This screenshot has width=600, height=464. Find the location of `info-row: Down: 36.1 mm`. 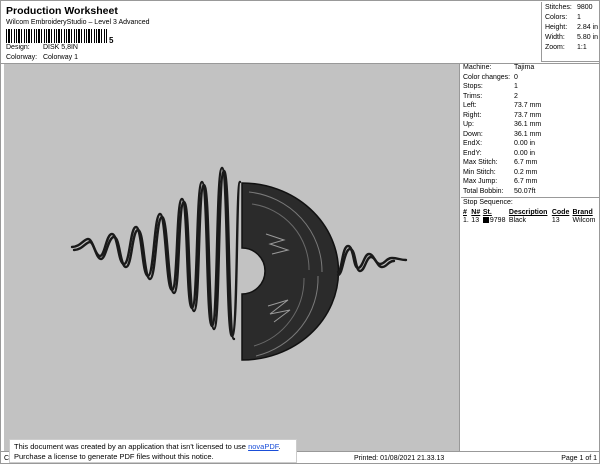

info-row: Down: 36.1 mm is located at coordinates (502, 134).